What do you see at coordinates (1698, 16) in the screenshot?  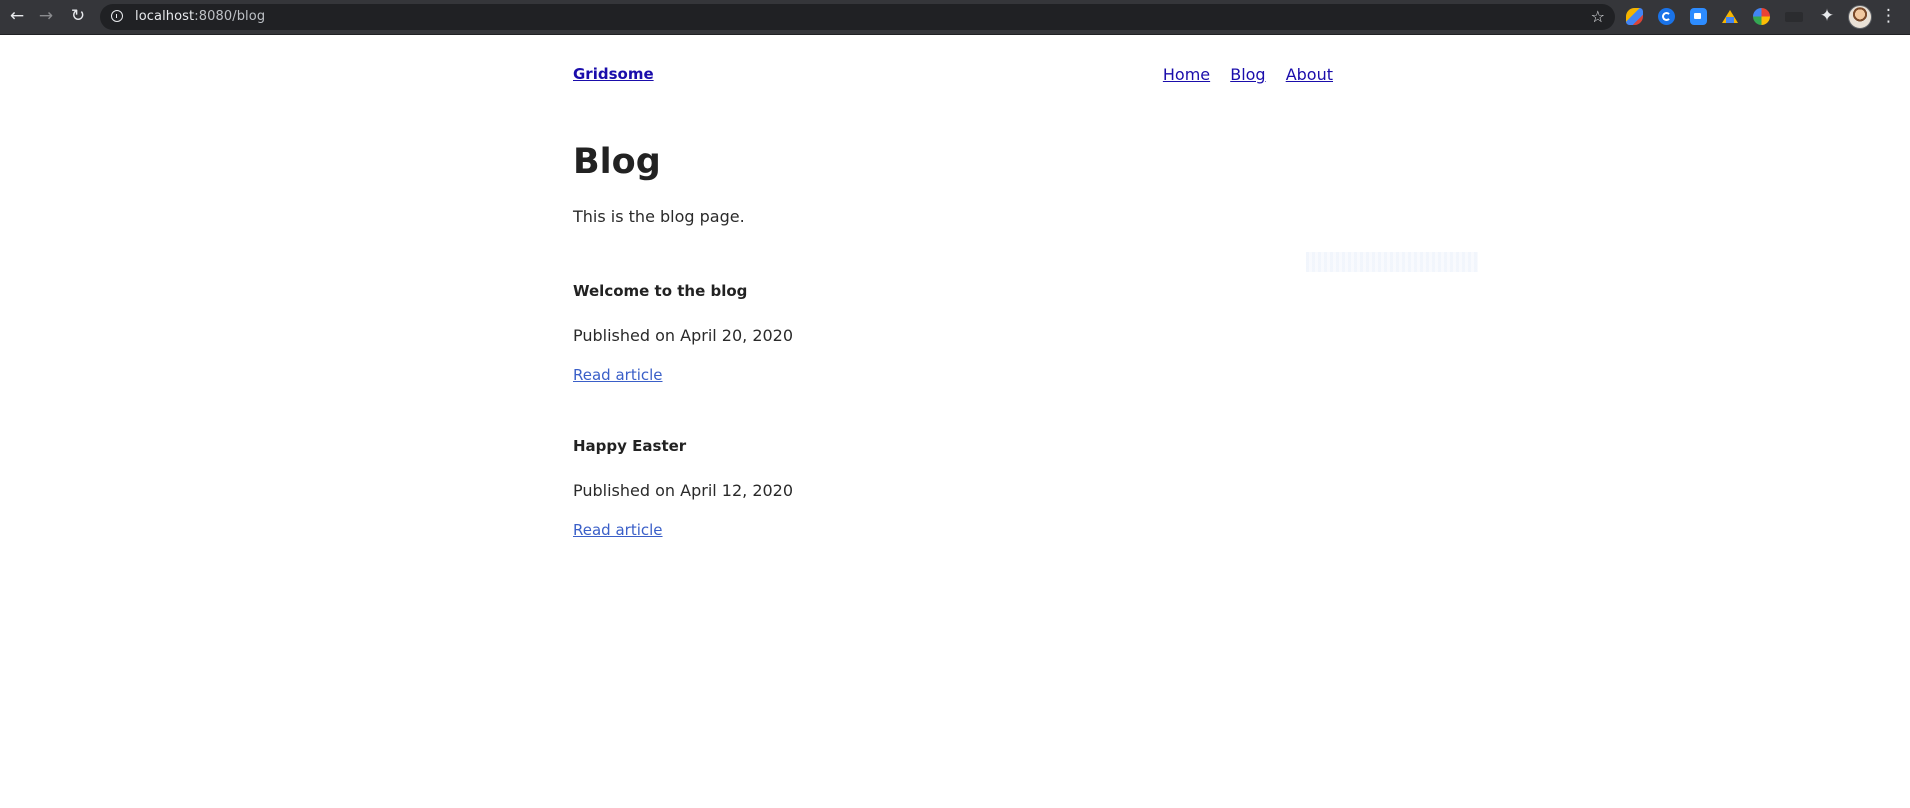 I see `zoom-extension-icon` at bounding box center [1698, 16].